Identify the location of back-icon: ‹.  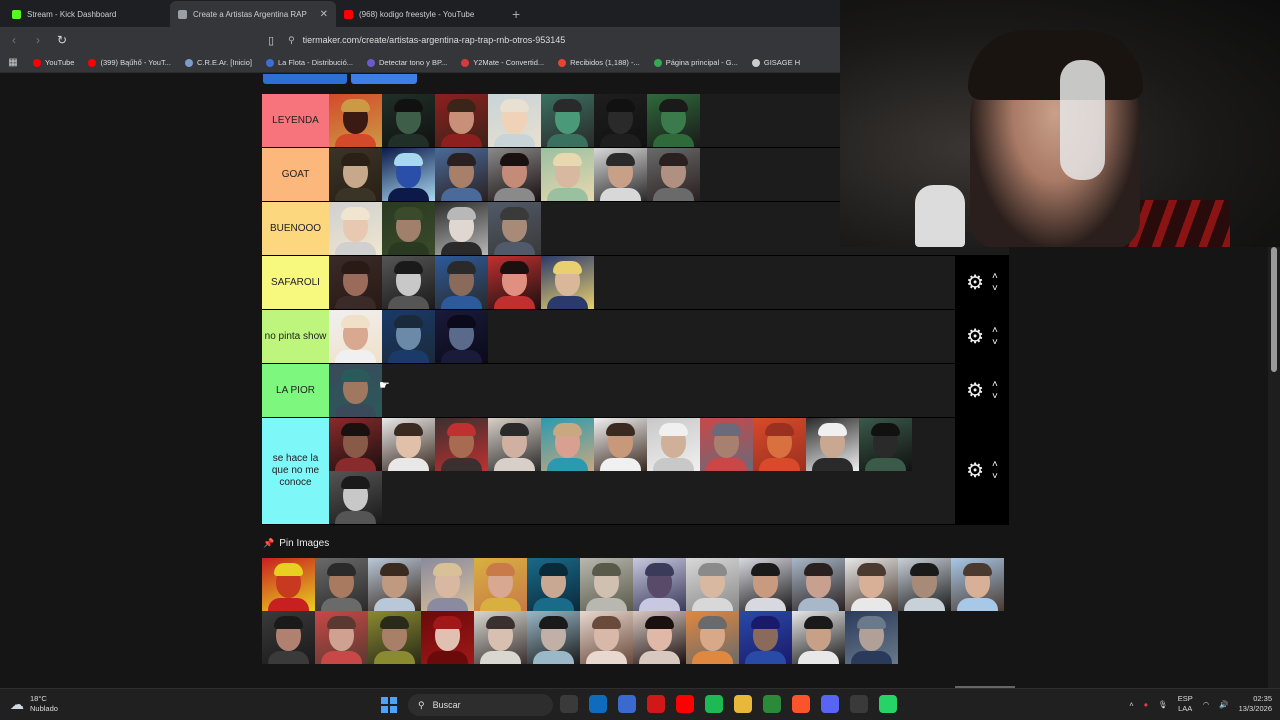
(14, 40).